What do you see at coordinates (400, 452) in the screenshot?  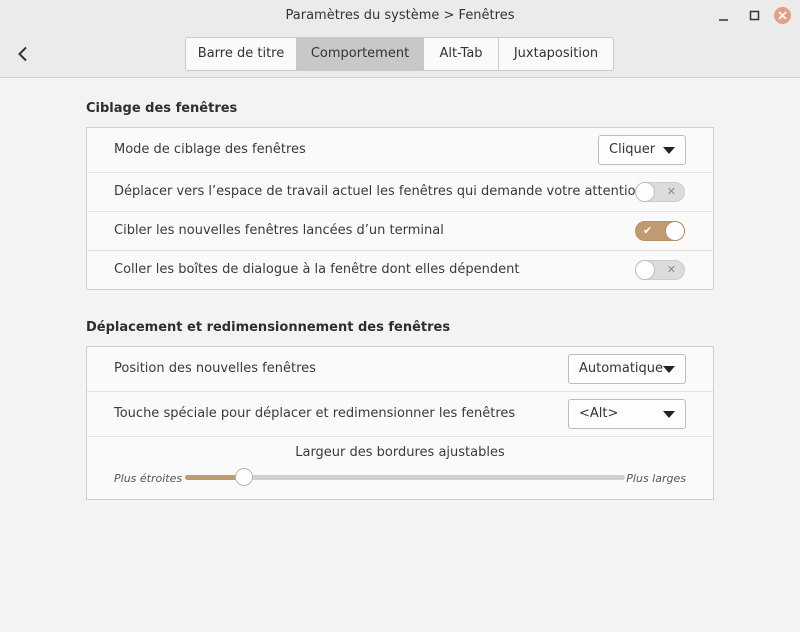 I see `border-width-title: Largeur des bordures ajustables` at bounding box center [400, 452].